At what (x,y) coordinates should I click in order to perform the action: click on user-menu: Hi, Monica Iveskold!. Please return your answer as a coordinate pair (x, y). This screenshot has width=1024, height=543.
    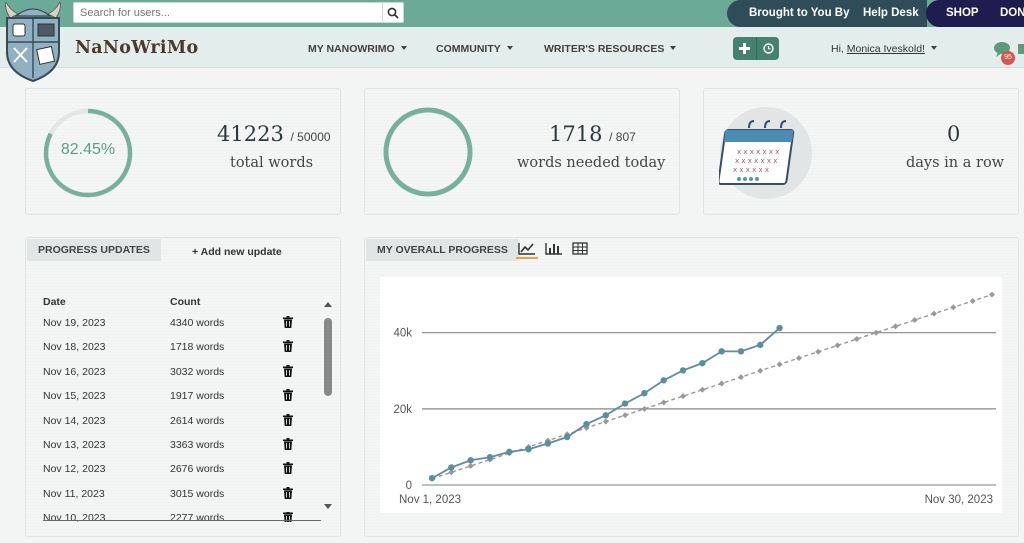
    Looking at the image, I should click on (884, 49).